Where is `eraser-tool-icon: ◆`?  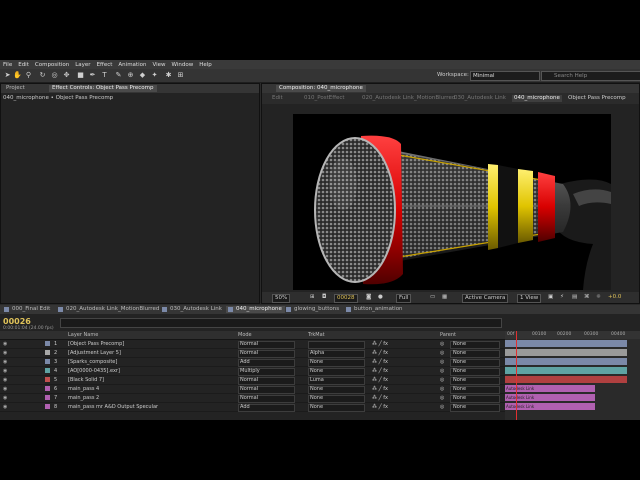
eraser-tool-icon: ◆ is located at coordinates (142, 75).